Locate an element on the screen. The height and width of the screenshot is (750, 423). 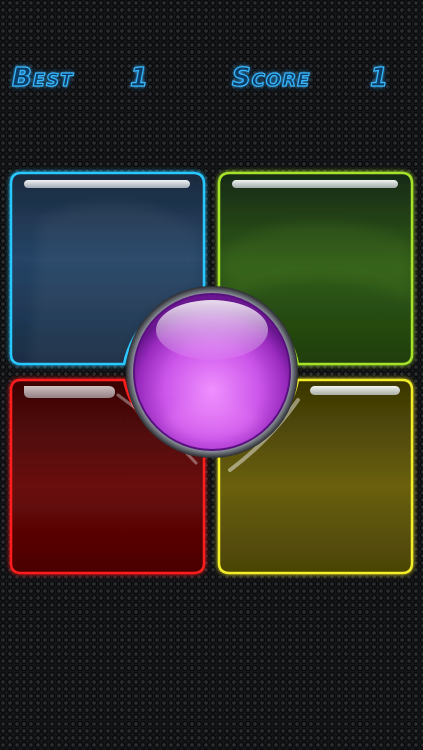
pad-red-highlight is located at coordinates (69, 392).